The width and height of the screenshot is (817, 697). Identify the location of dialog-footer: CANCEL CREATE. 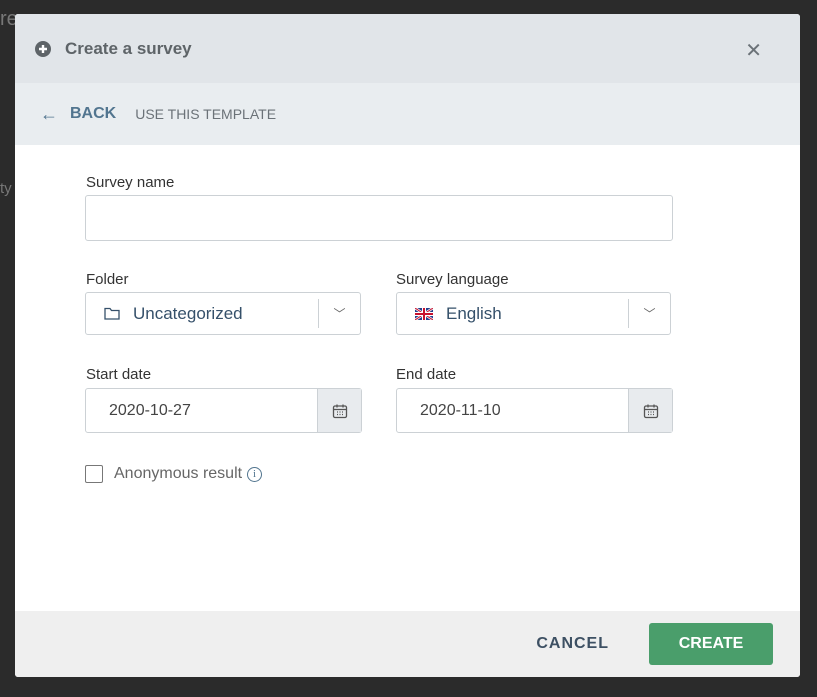
(407, 644).